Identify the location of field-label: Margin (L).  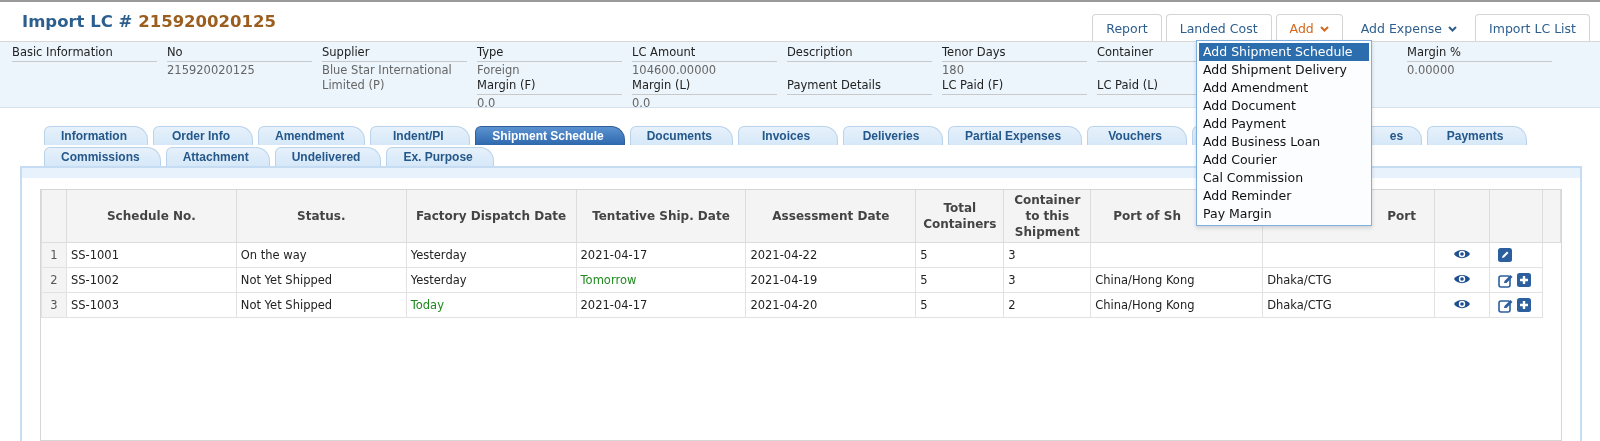
(704, 86).